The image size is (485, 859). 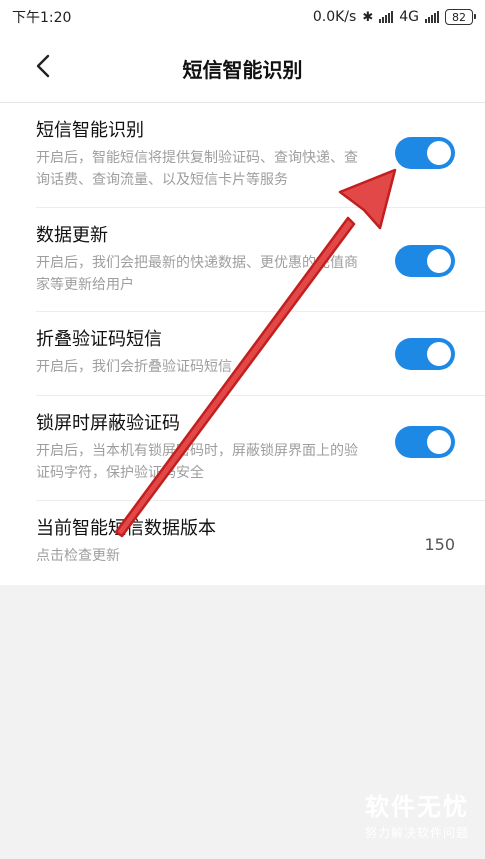 What do you see at coordinates (439, 544) in the screenshot?
I see `version-number: 150` at bounding box center [439, 544].